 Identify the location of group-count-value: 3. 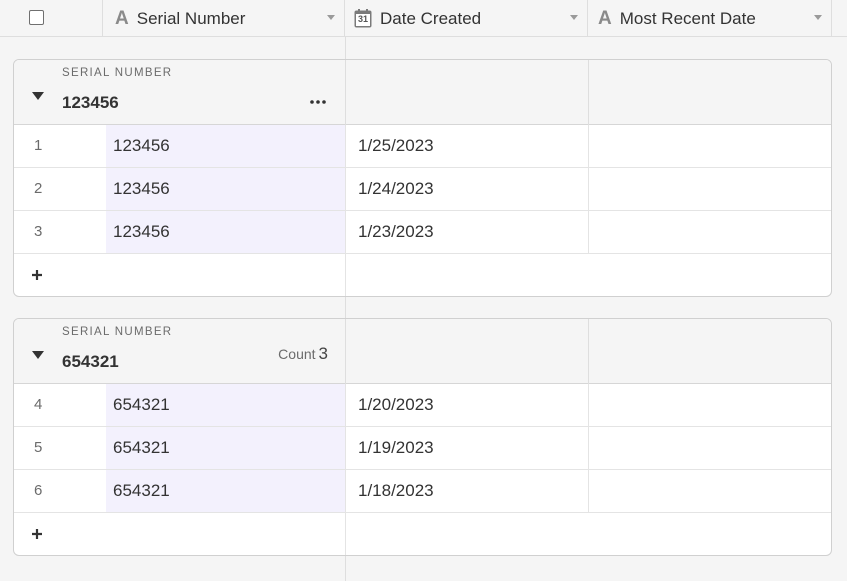
(323, 353).